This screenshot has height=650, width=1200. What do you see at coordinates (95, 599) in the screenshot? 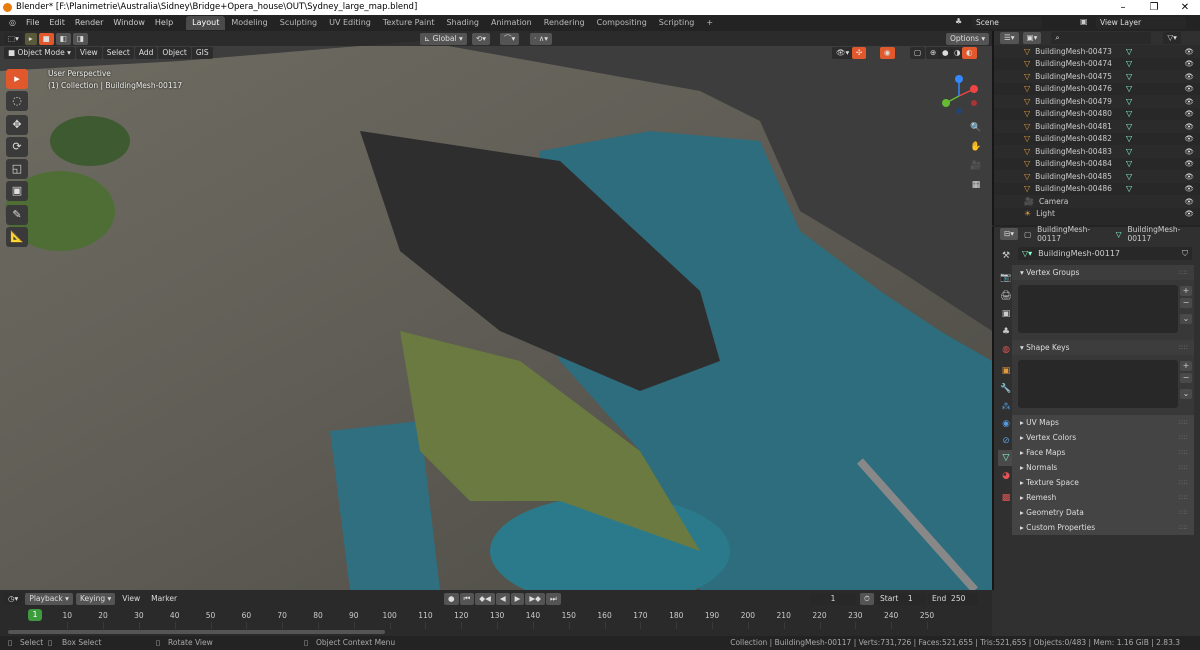
I see `menu-keying: Keying ▾` at bounding box center [95, 599].